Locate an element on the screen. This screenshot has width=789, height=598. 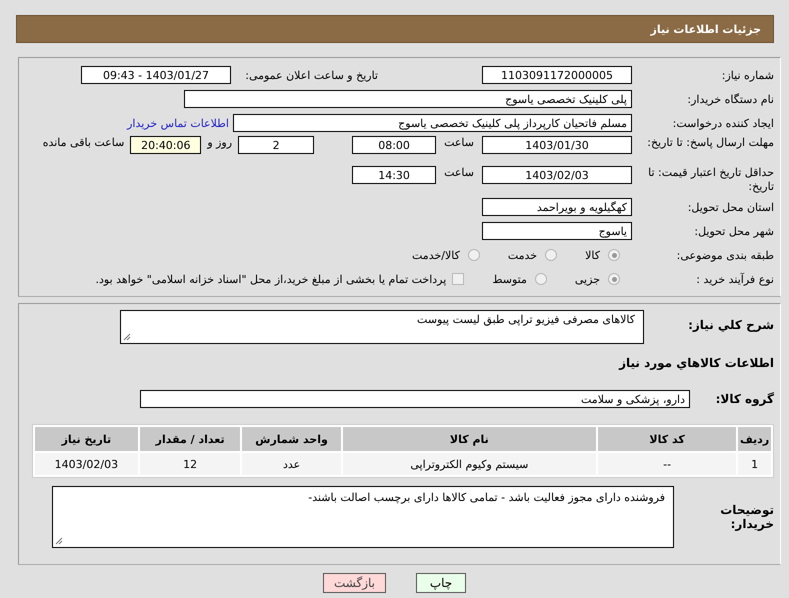
column-header: نام کالا is located at coordinates (469, 439).